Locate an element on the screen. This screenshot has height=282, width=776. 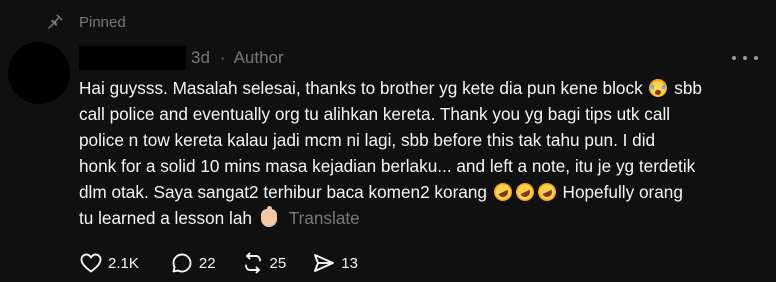
translate-link: Translate is located at coordinates (324, 218).